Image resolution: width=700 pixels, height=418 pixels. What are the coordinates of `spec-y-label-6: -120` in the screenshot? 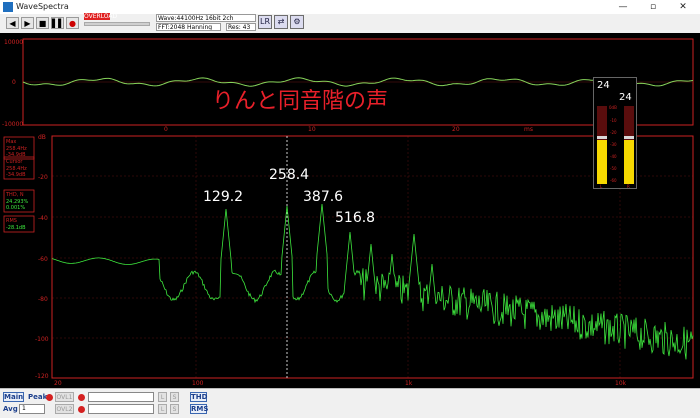 It's located at (42, 376).